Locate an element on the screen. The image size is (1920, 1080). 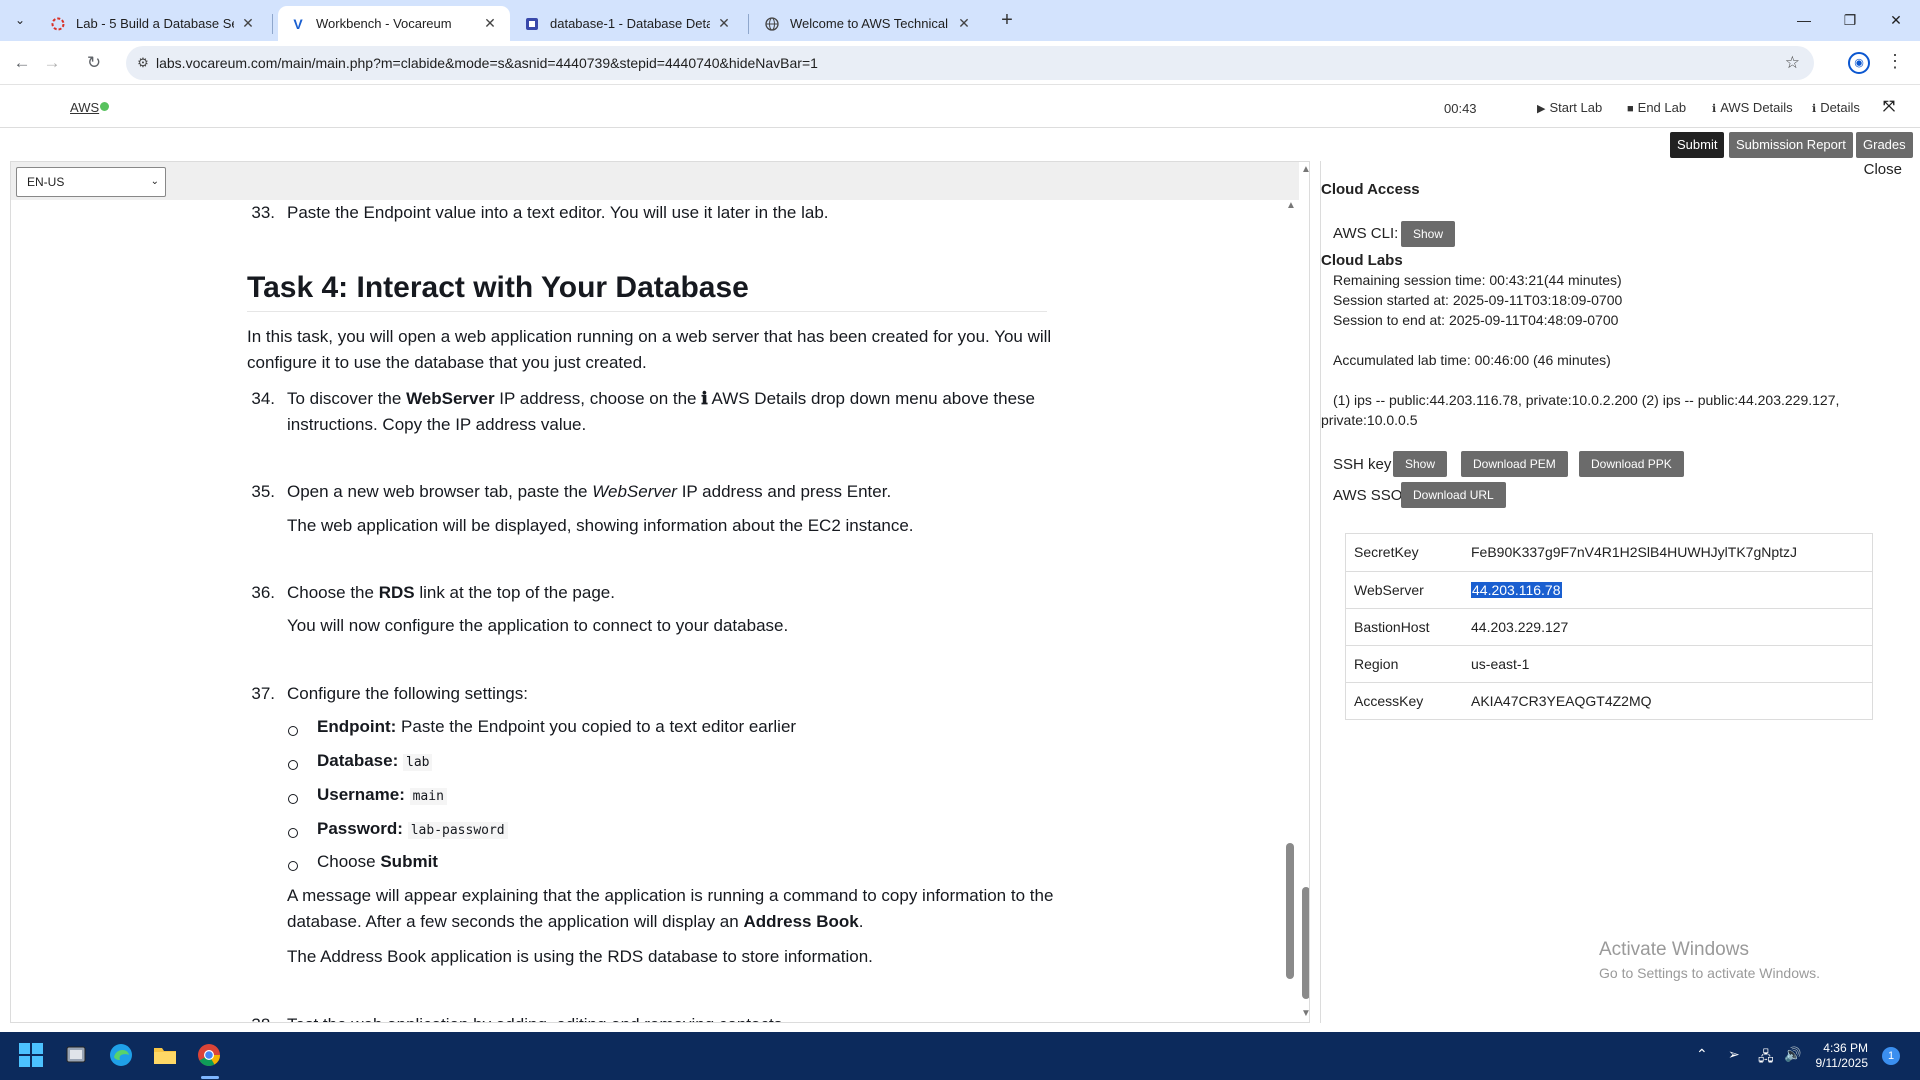
ssh-show-button: Show is located at coordinates (1420, 464).